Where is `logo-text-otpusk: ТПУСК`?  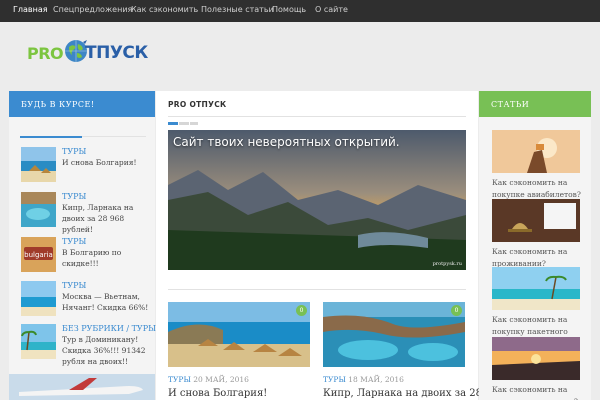 logo-text-otpusk: ТПУСК is located at coordinates (116, 53).